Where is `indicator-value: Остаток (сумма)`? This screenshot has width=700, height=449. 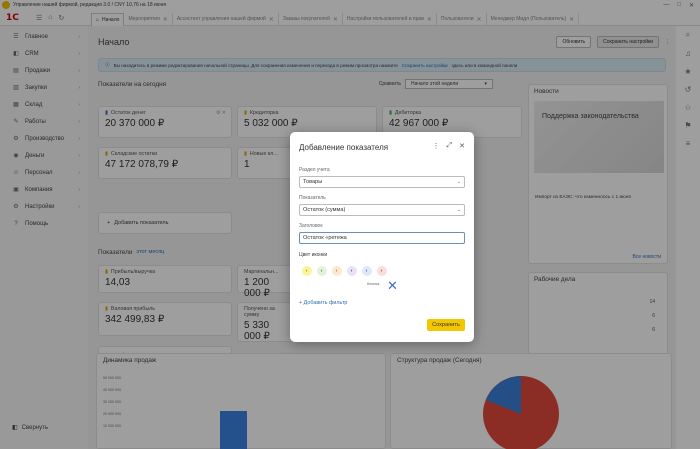 indicator-value: Остаток (сумма) is located at coordinates (324, 210).